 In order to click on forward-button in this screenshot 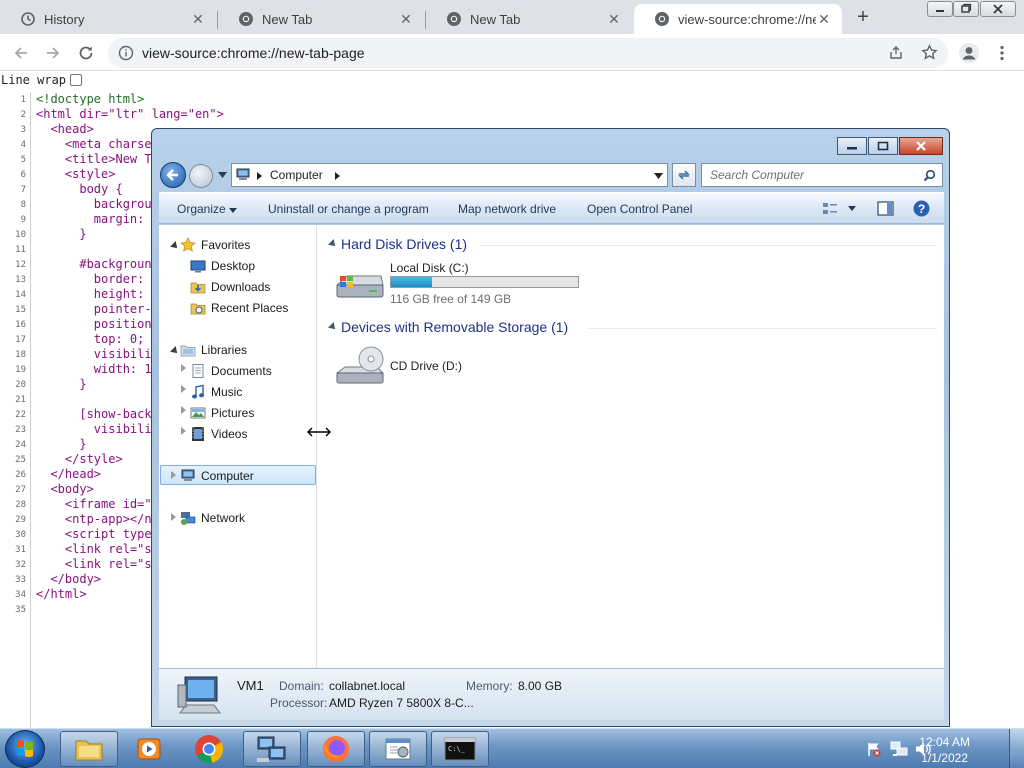, I will do `click(53, 53)`.